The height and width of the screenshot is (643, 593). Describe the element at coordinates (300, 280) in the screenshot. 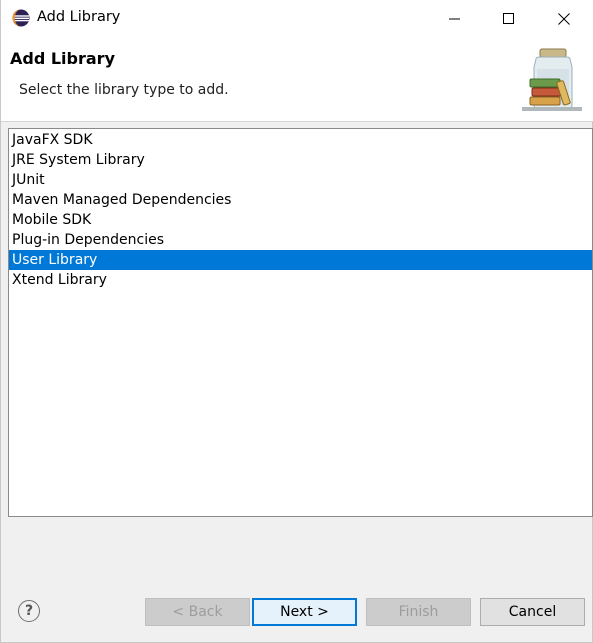

I see `list-item: Xtend Library` at that location.